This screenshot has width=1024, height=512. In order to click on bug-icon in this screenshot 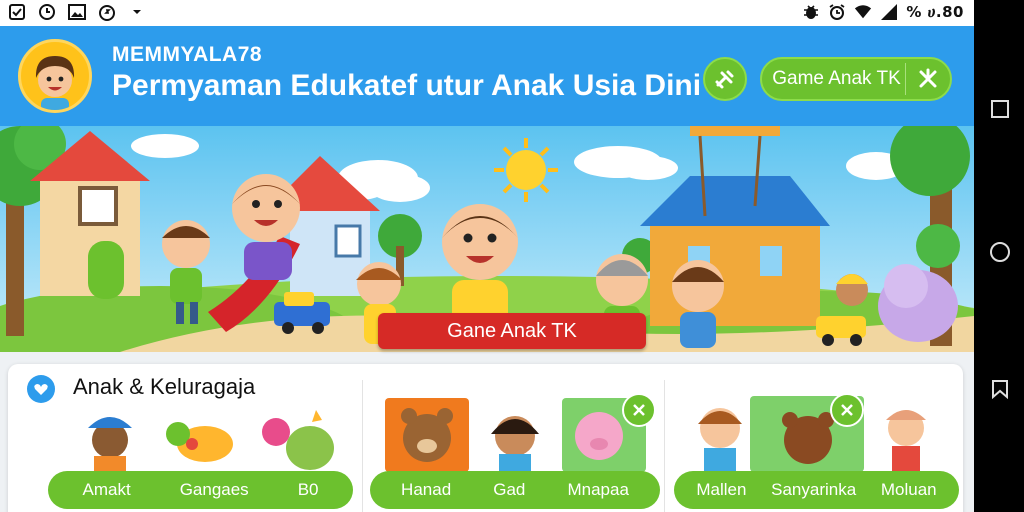, I will do `click(811, 12)`.